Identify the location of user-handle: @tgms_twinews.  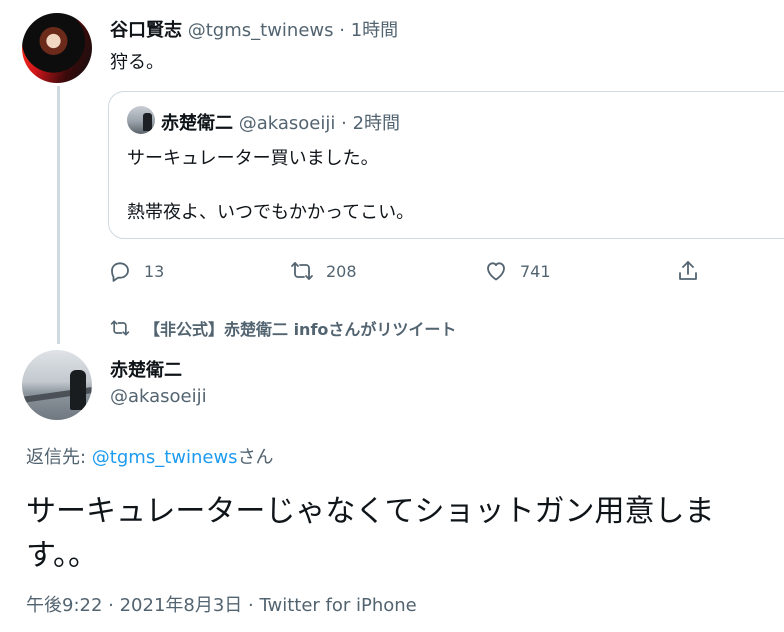
(261, 30).